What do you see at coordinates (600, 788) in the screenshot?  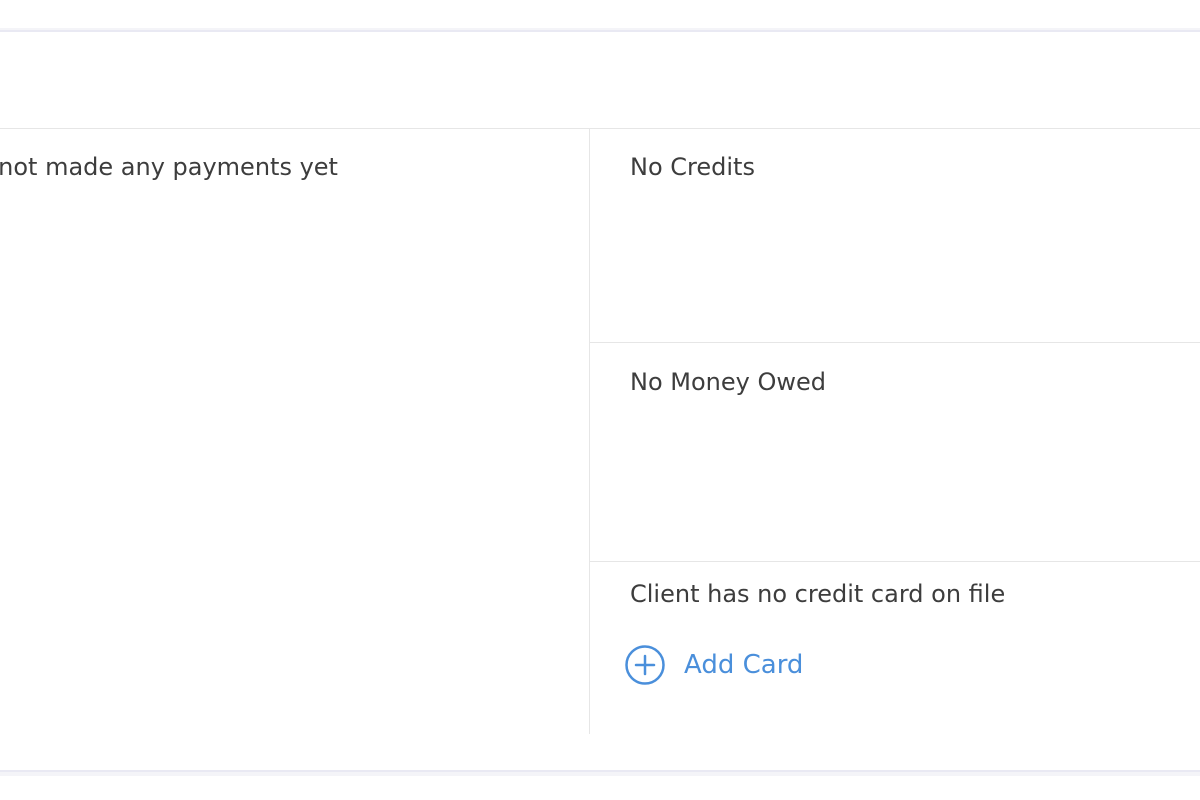 I see `bottom-strip` at bounding box center [600, 788].